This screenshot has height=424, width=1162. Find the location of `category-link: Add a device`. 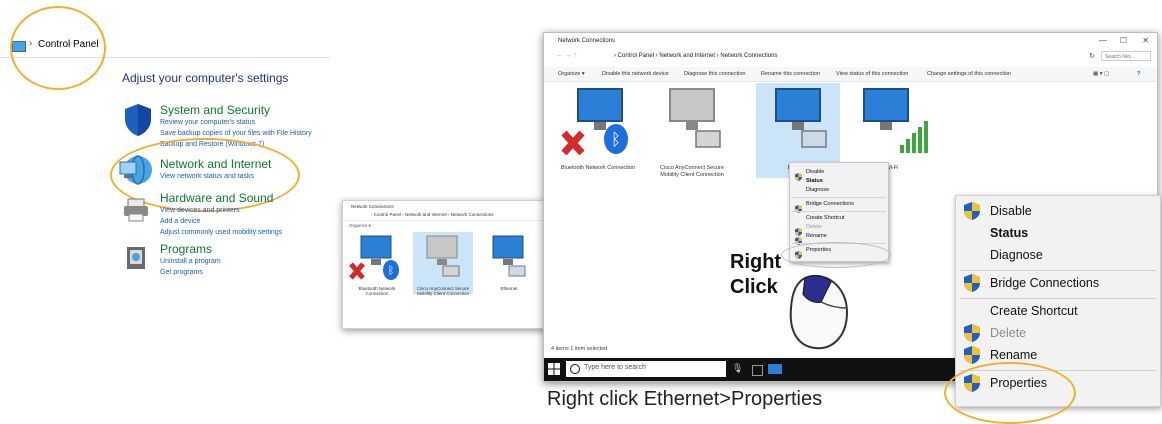

category-link: Add a device is located at coordinates (221, 221).